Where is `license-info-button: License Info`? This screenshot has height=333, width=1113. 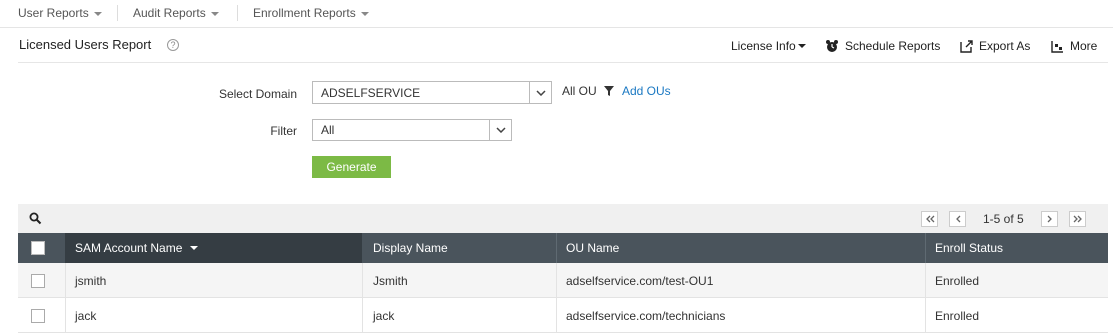 license-info-button: License Info is located at coordinates (768, 46).